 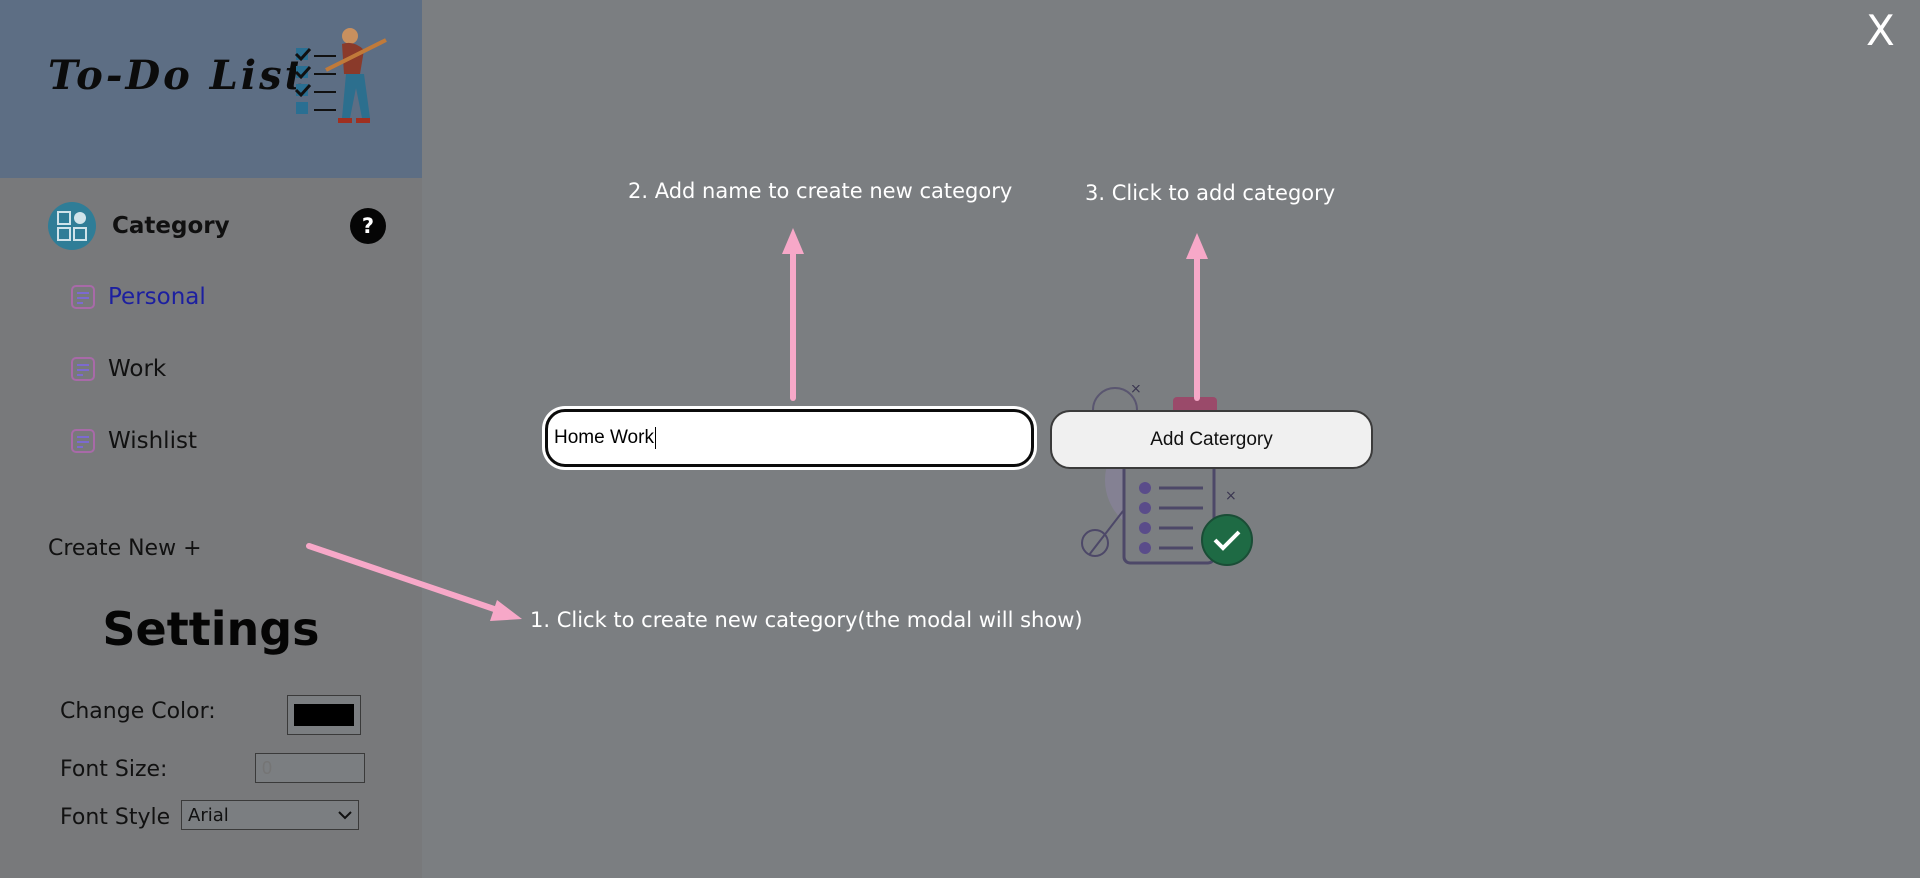 I want to click on arrow-to-add-button, so click(x=1197, y=317).